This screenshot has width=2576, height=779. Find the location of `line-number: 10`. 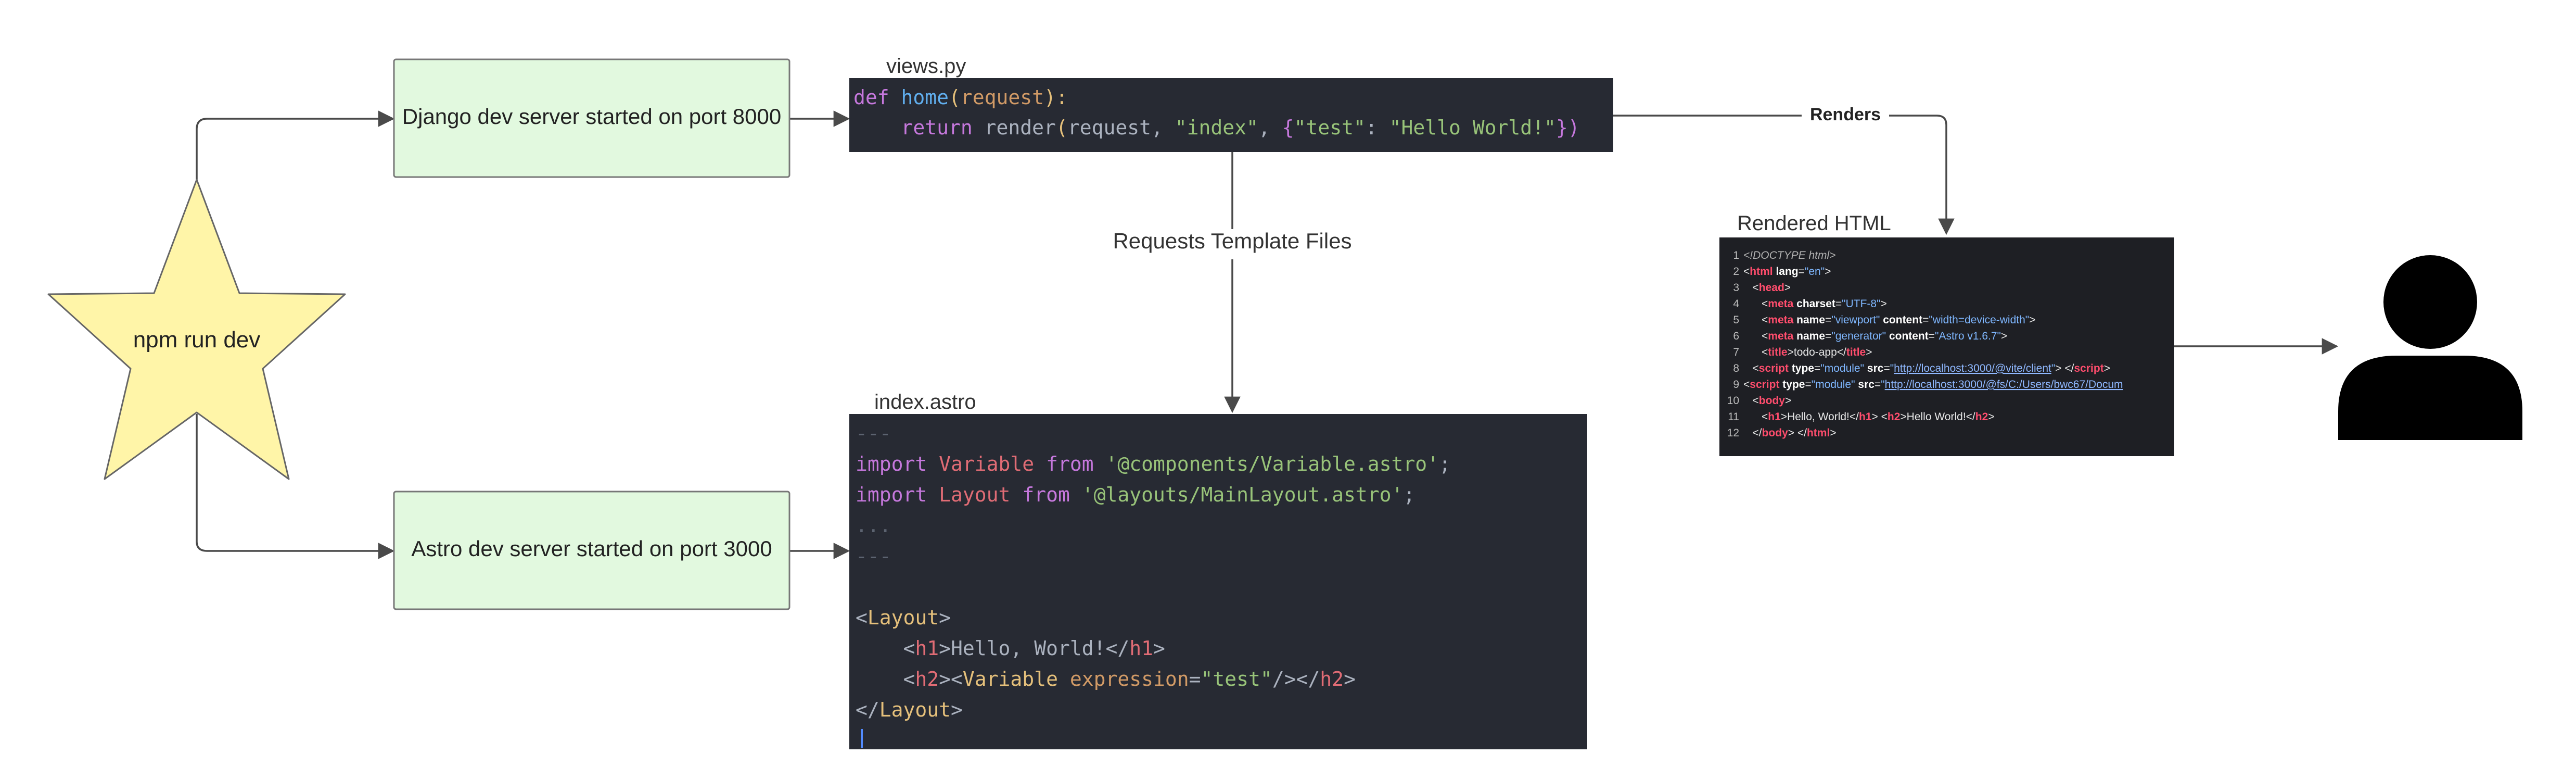

line-number: 10 is located at coordinates (1733, 401).